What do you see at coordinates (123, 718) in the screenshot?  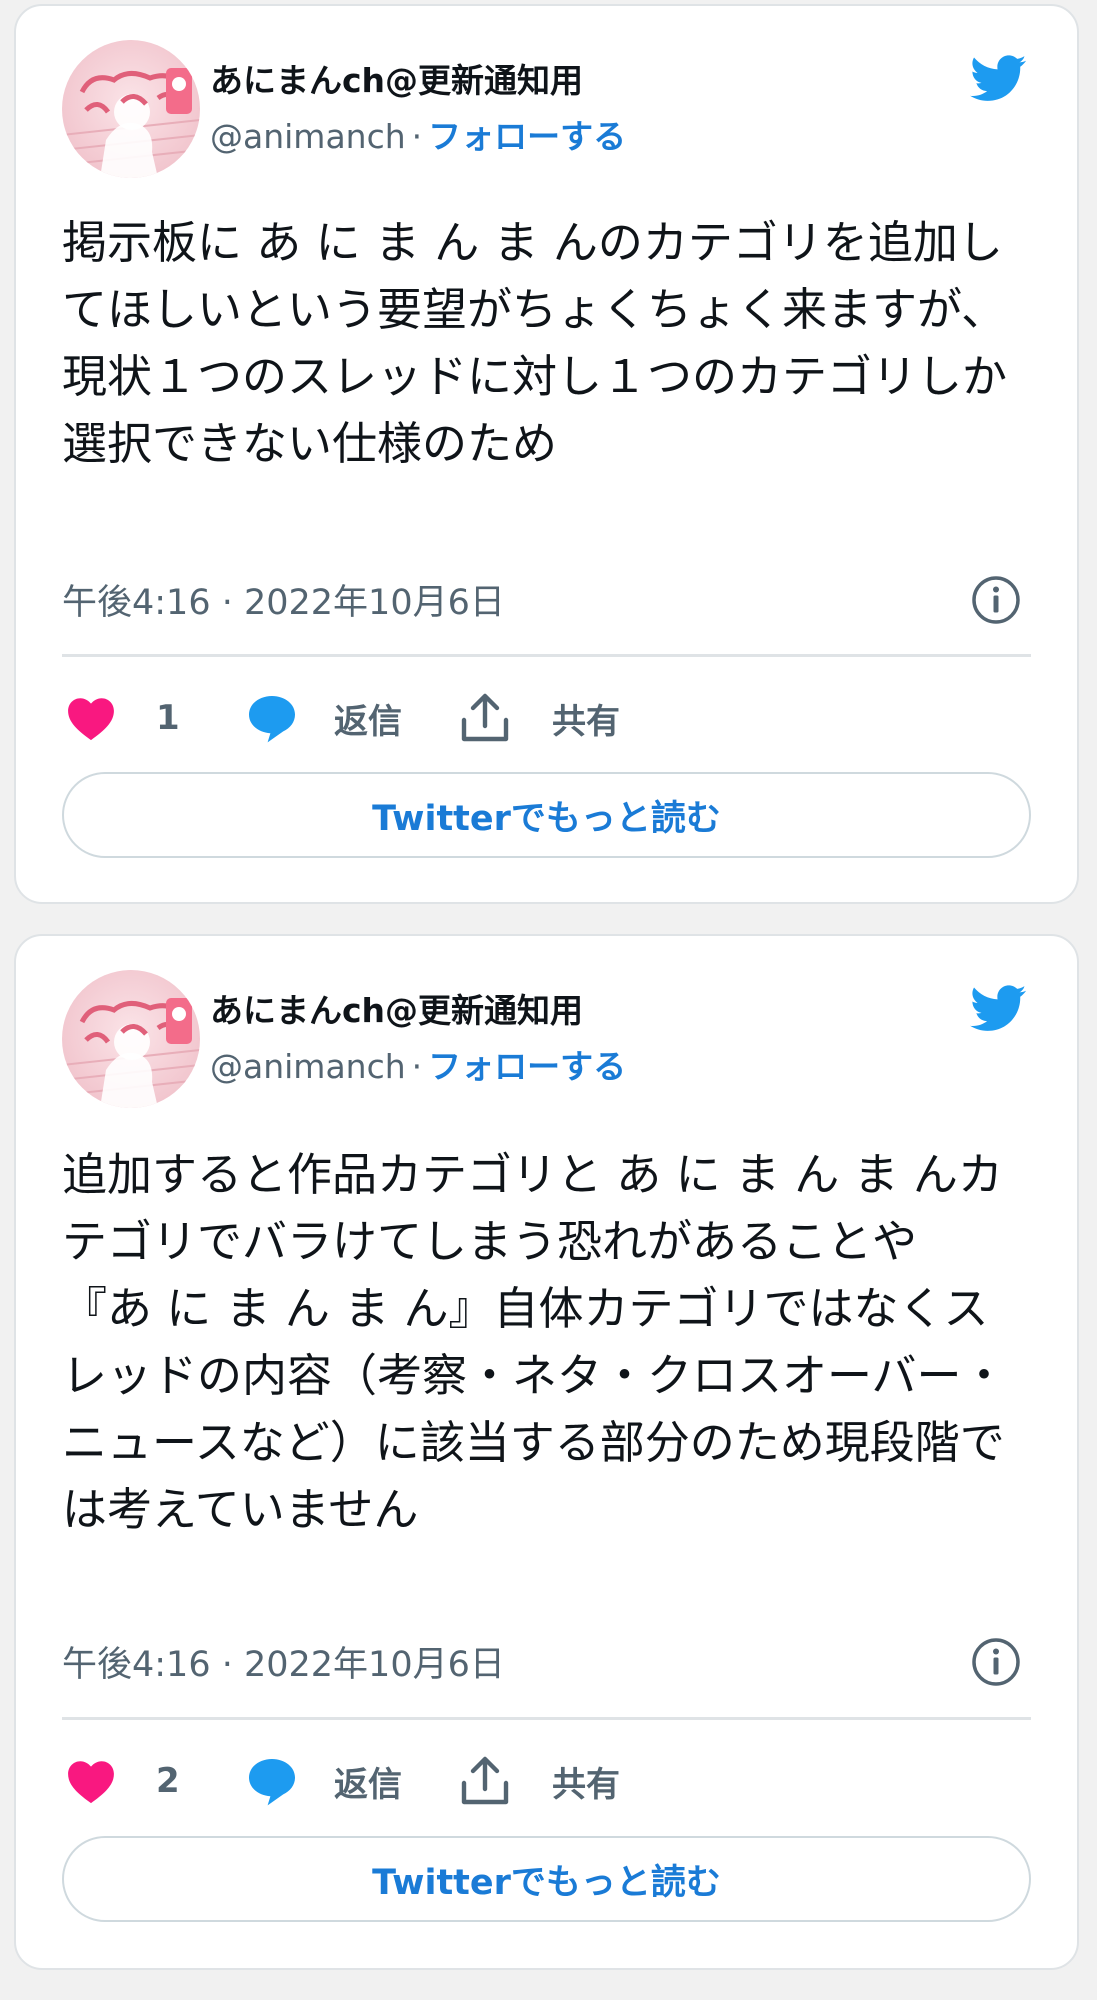 I see `like-button: 1` at bounding box center [123, 718].